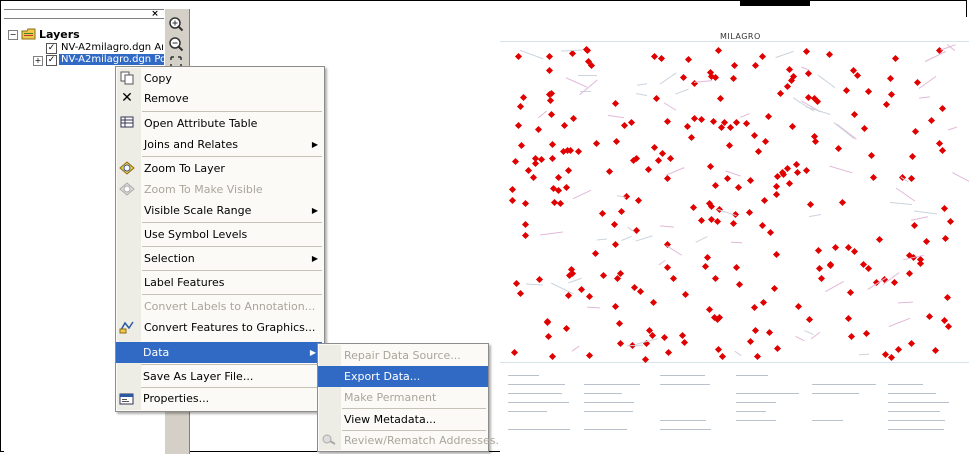 The image size is (969, 454). Describe the element at coordinates (176, 44) in the screenshot. I see `zoom-out-icon` at that location.